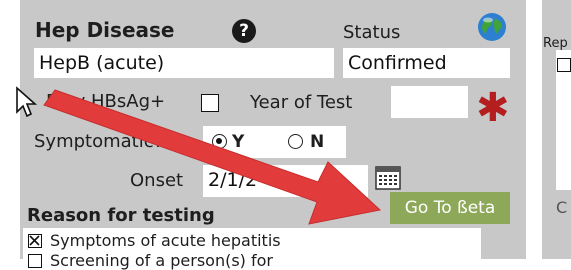 The image size is (571, 270). What do you see at coordinates (27, 102) in the screenshot?
I see `cursor-icon` at bounding box center [27, 102].